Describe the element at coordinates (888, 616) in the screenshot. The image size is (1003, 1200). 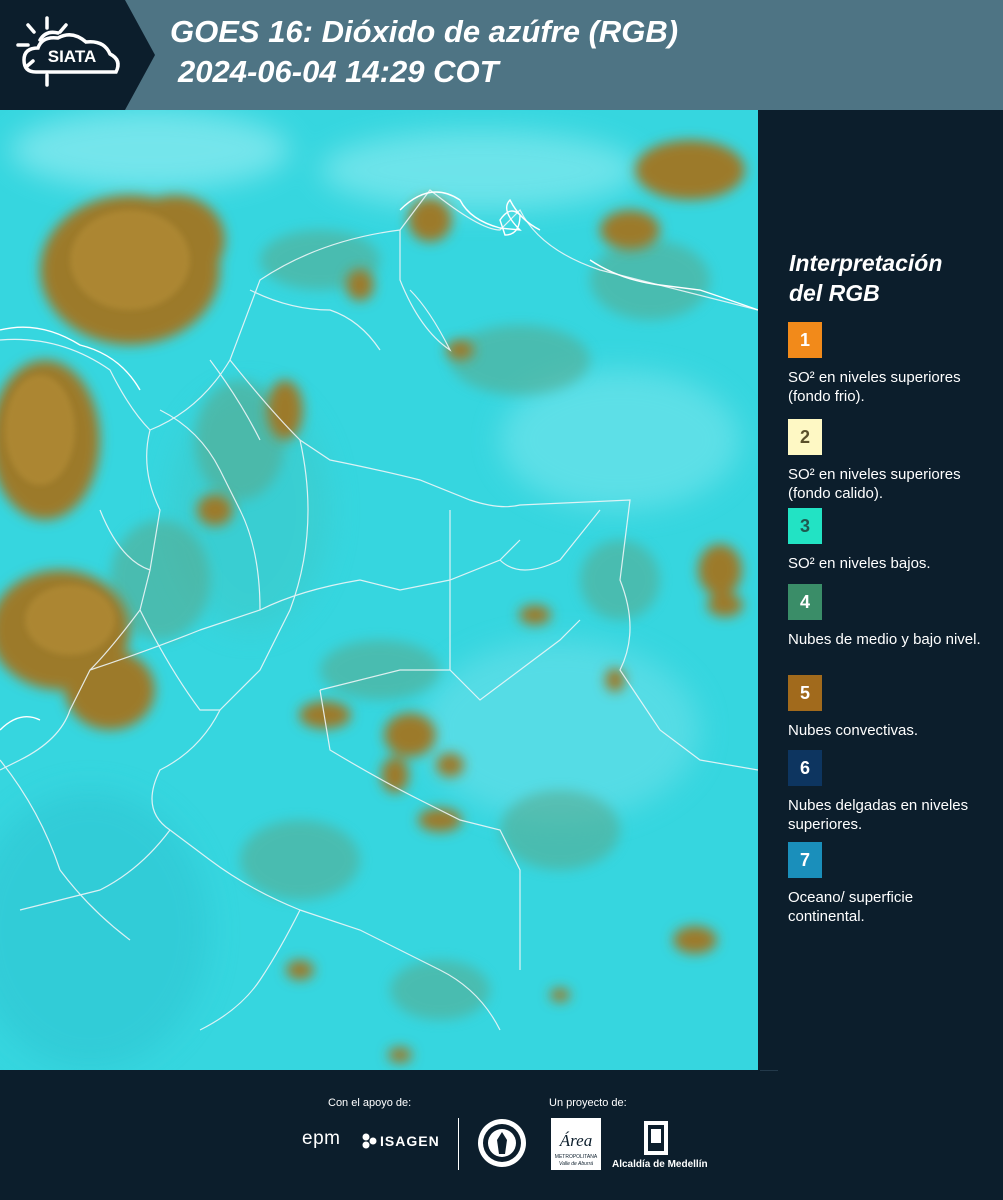
I see `legend-item-4: 4 Nubes de medio y bajo nivel.` at that location.